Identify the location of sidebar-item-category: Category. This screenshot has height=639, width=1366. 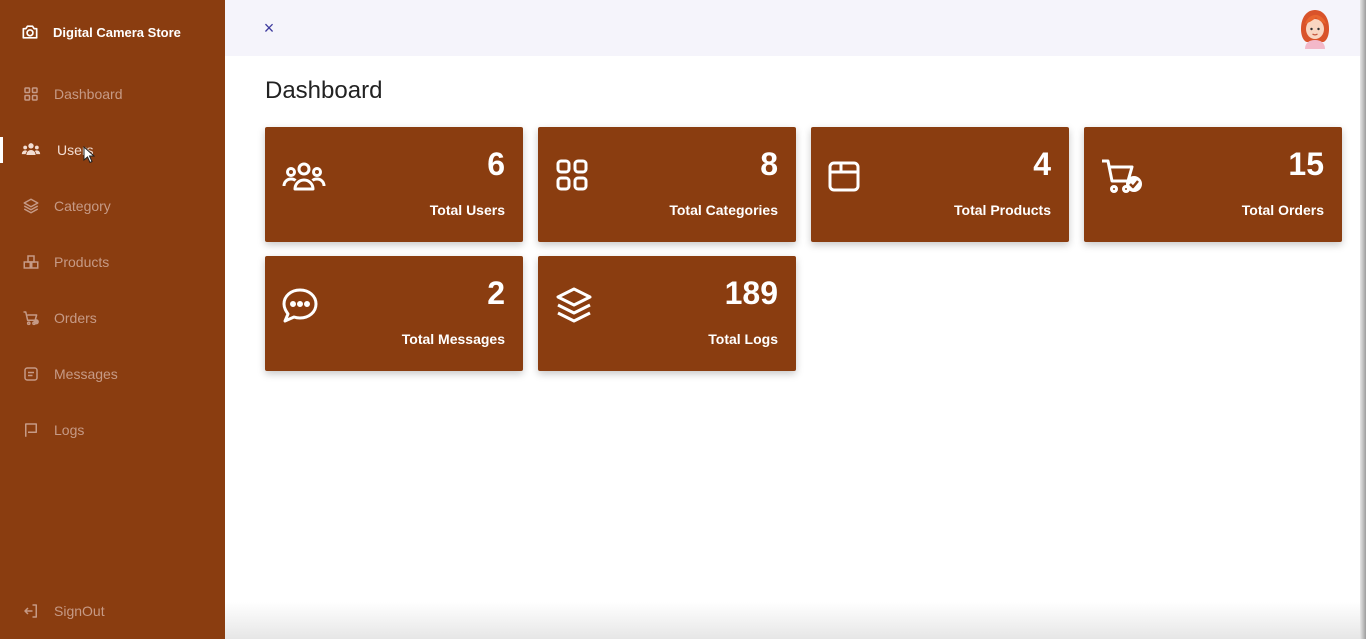
(112, 206).